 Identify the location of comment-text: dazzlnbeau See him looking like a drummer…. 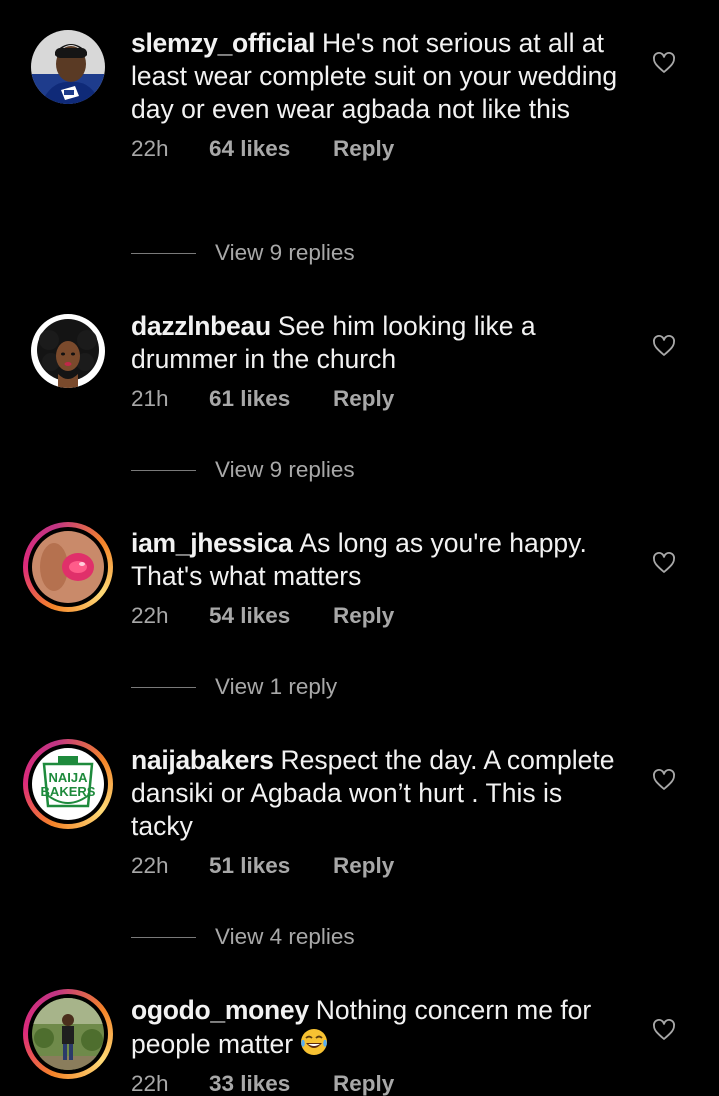
(381, 343).